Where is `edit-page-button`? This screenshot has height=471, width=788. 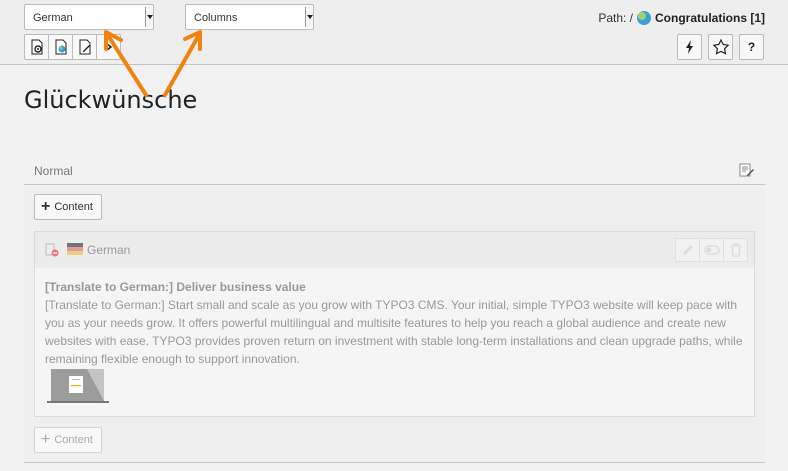 edit-page-button is located at coordinates (84, 47).